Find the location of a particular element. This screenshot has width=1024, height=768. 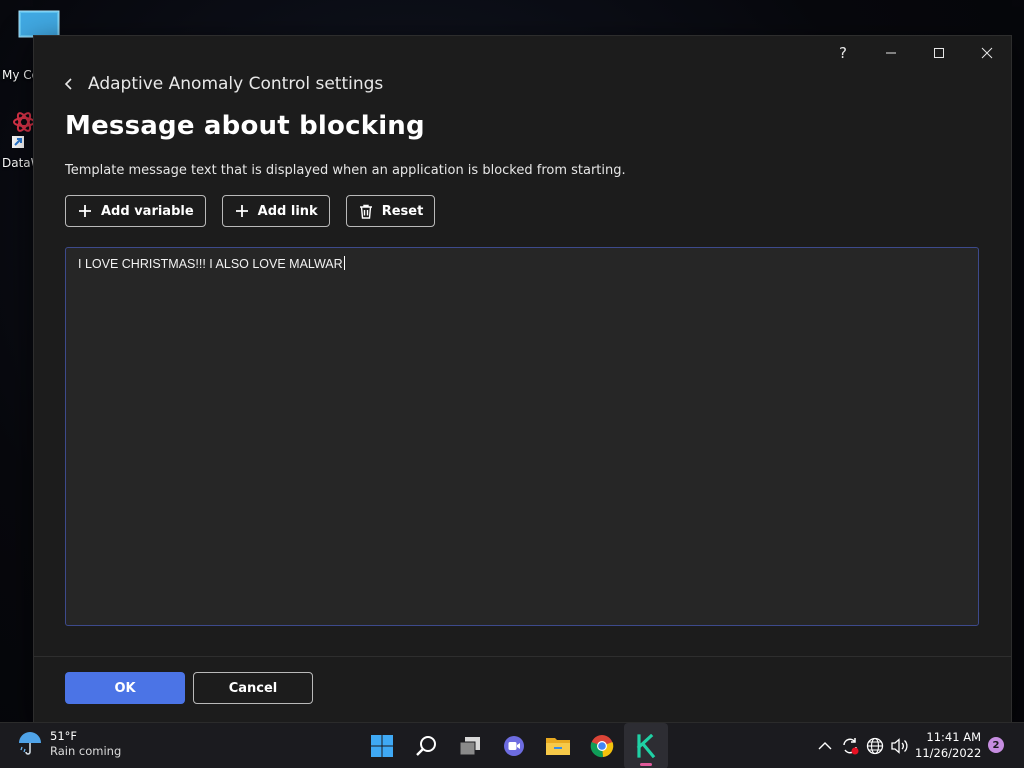

umbrella-icon is located at coordinates (30, 743).